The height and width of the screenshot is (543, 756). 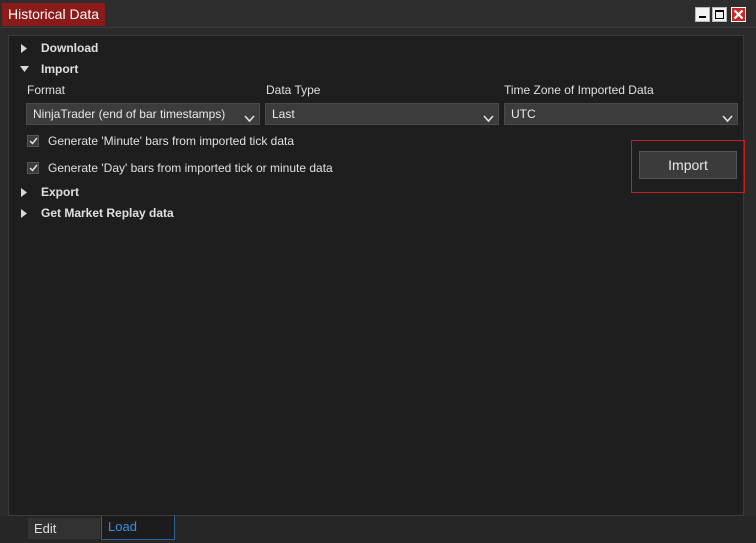 I want to click on close-icon, so click(x=738, y=14).